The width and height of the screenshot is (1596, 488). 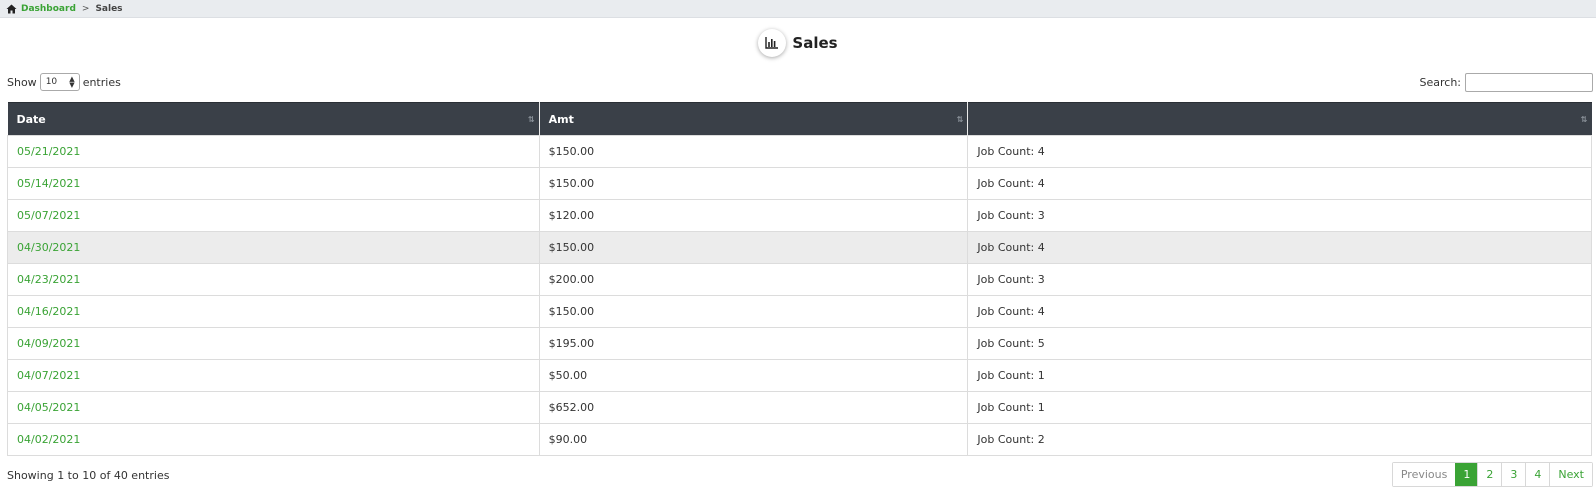 I want to click on entries-label: entries, so click(x=101, y=82).